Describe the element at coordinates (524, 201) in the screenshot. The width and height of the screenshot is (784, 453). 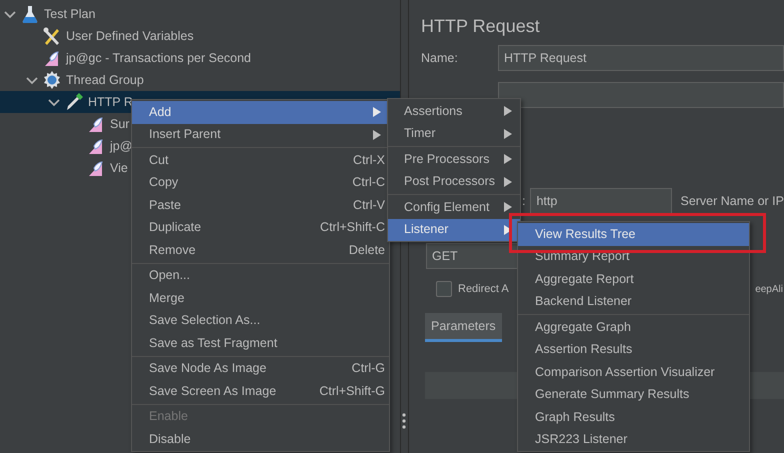
I see `field-label: :` at that location.